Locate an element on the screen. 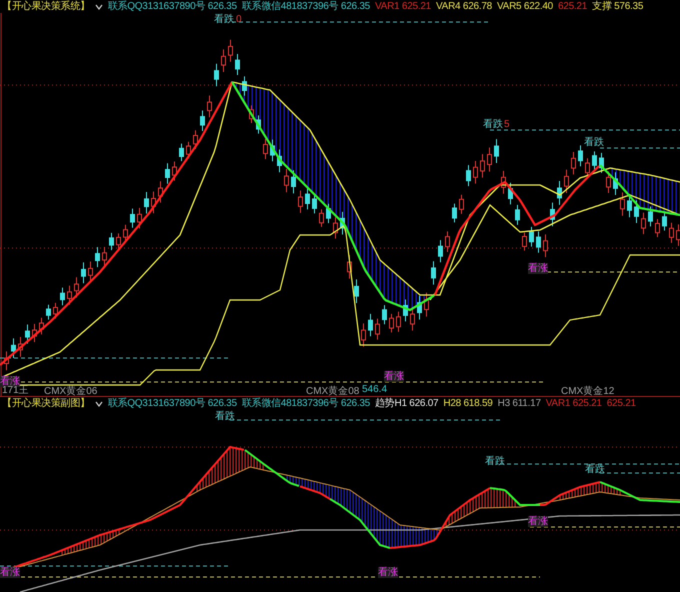  chart-note: CMX黄金12 is located at coordinates (587, 391).